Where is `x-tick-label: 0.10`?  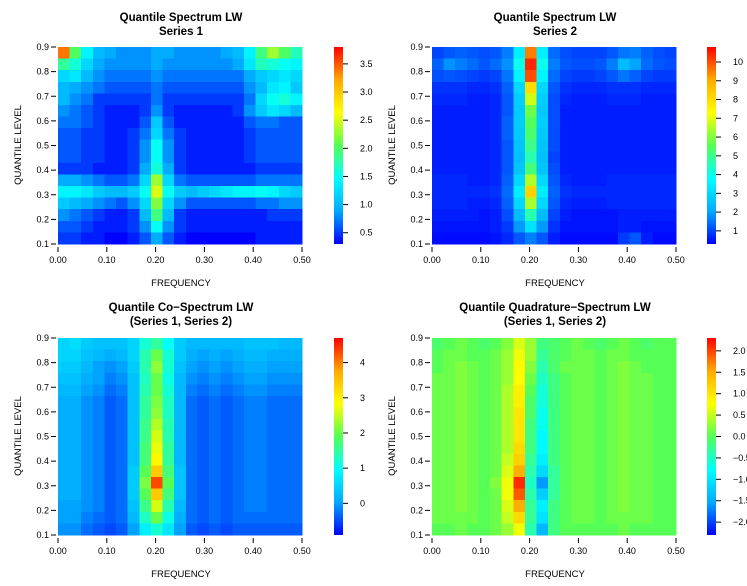 x-tick-label: 0.10 is located at coordinates (107, 551).